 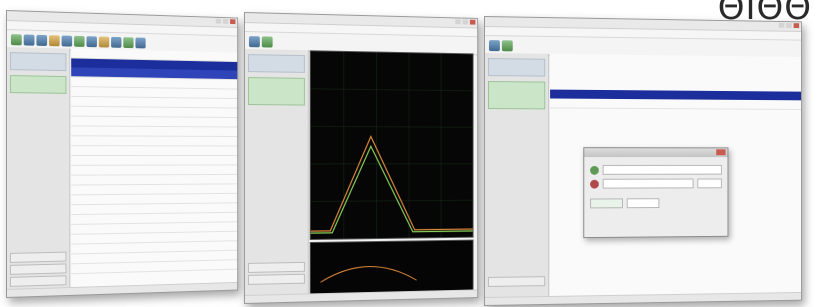 I want to click on trace-orange-secondary, so click(x=368, y=274).